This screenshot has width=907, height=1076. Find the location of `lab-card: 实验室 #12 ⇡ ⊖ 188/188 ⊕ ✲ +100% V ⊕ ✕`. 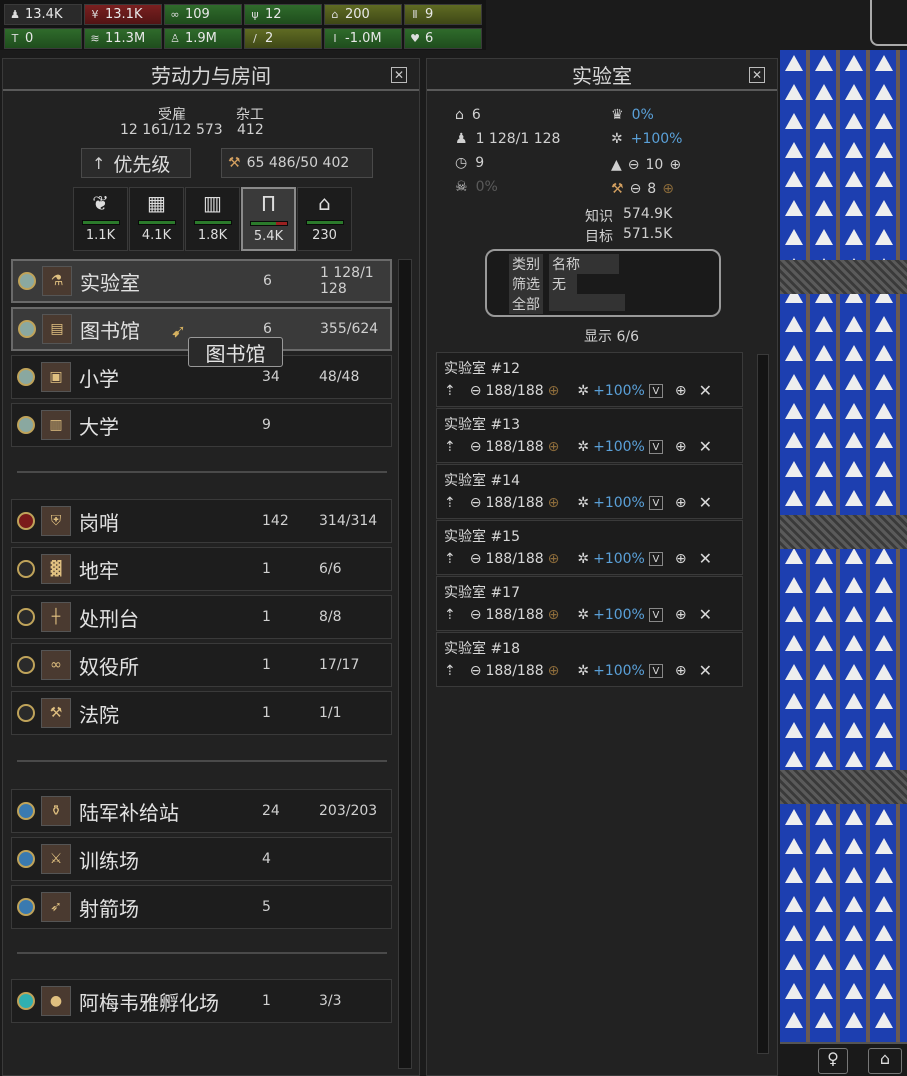

lab-card: 实验室 #12 ⇡ ⊖ 188/188 ⊕ ✲ +100% V ⊕ ✕ is located at coordinates (589, 379).